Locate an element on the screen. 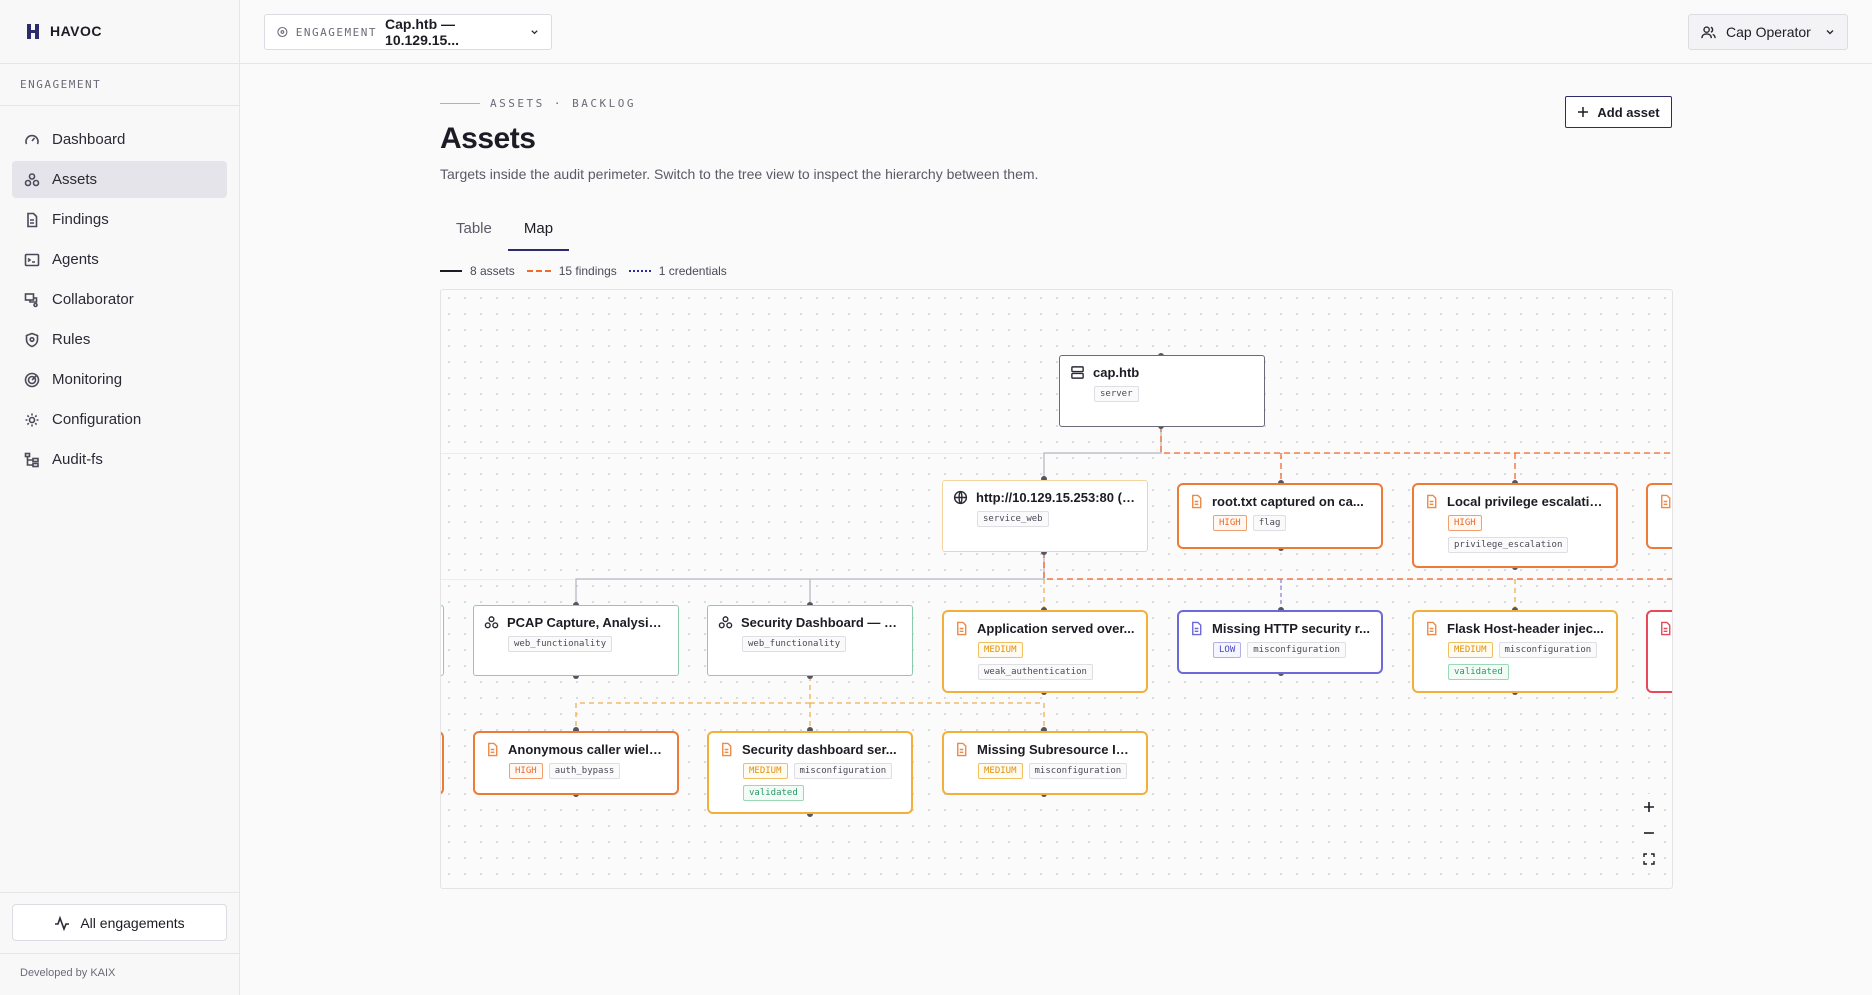 The width and height of the screenshot is (1872, 995). node-tag: service_web is located at coordinates (1013, 519).